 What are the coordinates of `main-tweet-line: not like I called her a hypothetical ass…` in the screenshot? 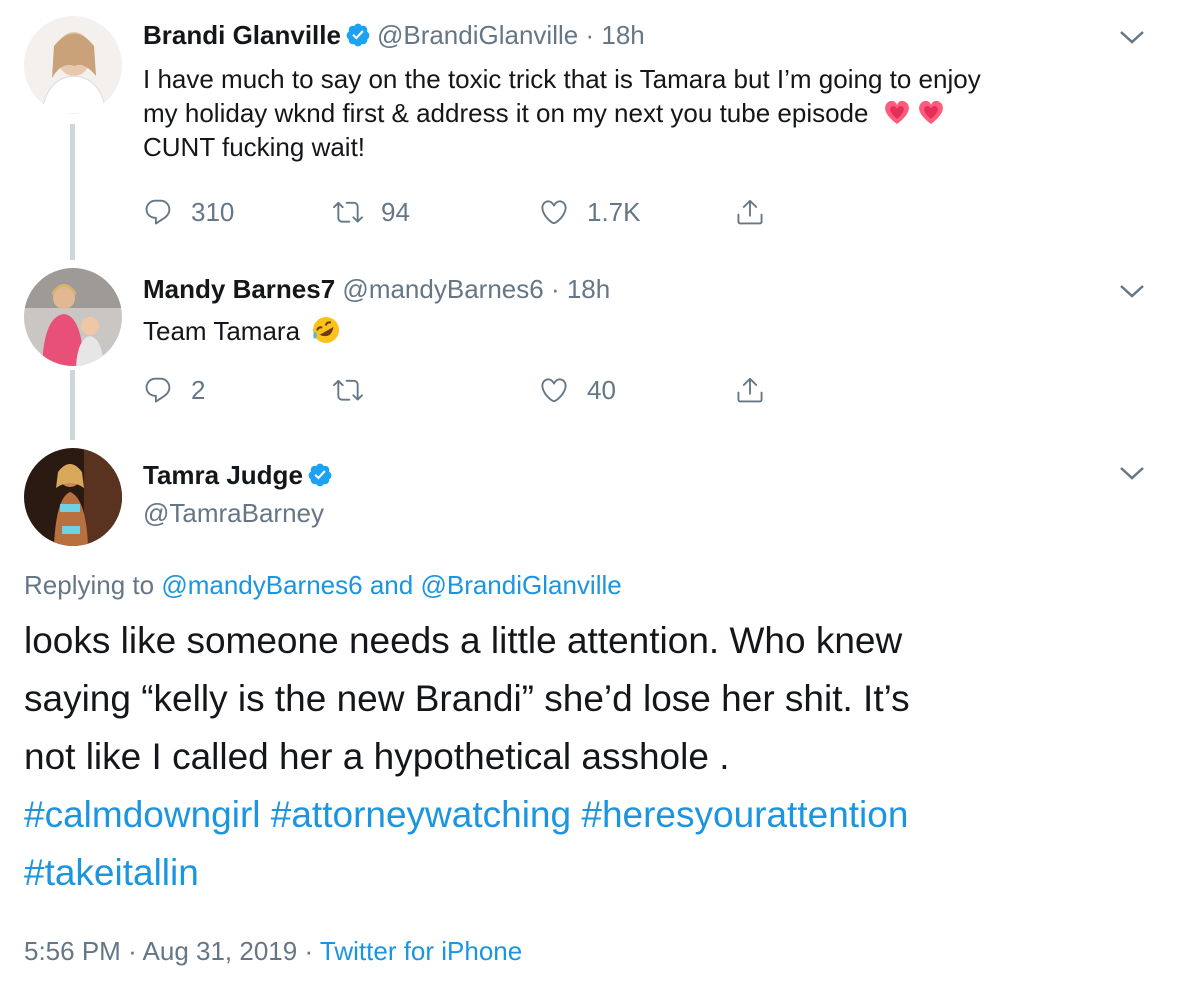 It's located at (377, 756).